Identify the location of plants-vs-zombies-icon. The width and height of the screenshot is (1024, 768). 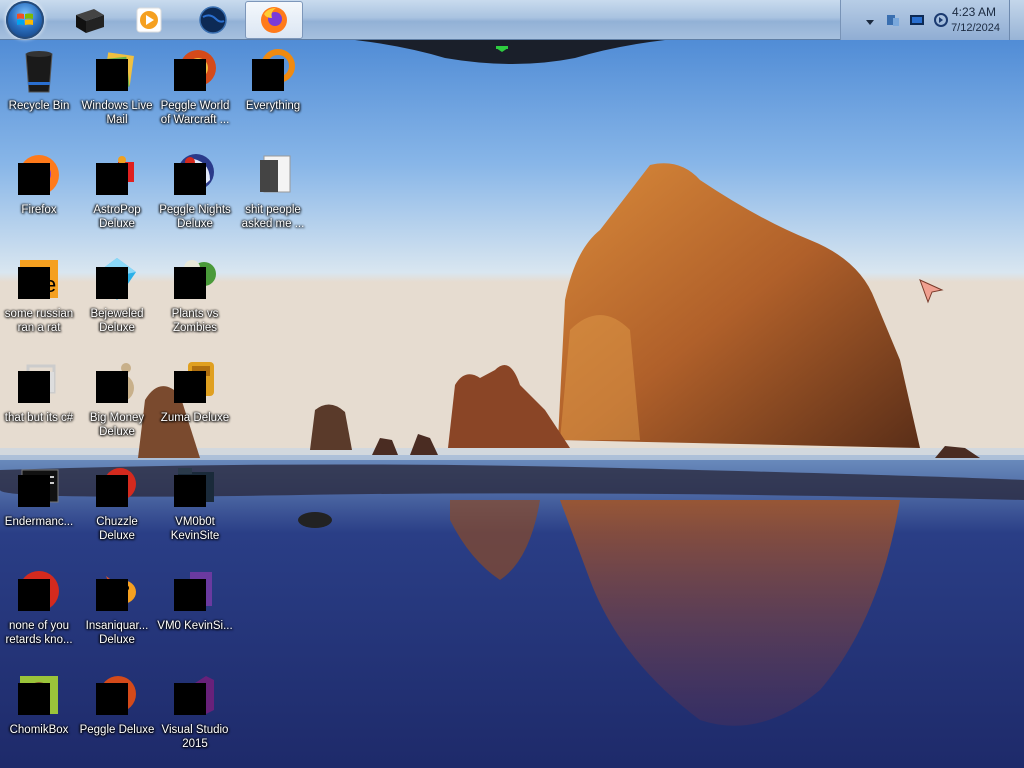
(195, 279).